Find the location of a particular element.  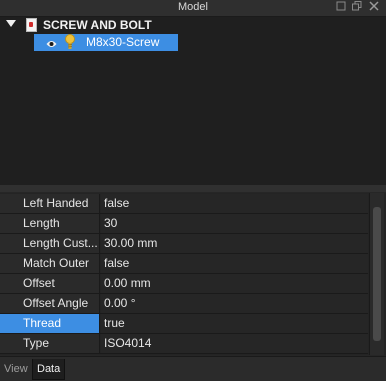

screw-icon is located at coordinates (70, 42).